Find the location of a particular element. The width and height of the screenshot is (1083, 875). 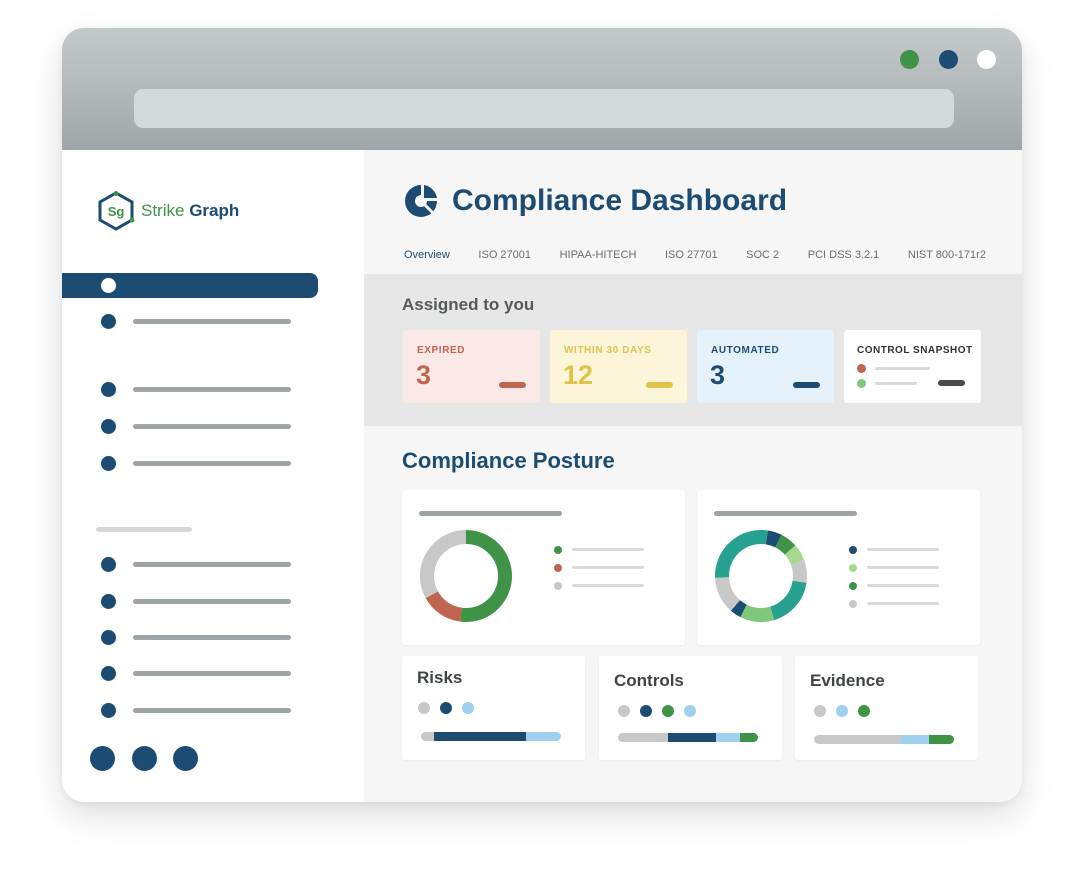

controls-card: Controls is located at coordinates (690, 708).